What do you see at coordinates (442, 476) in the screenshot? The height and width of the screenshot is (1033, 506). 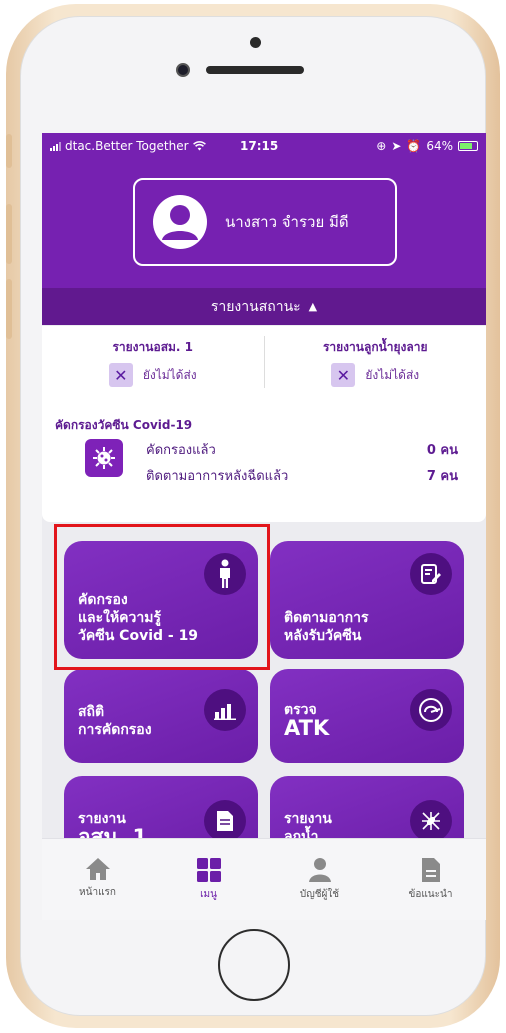 I see `stat-value: 7 คน` at bounding box center [442, 476].